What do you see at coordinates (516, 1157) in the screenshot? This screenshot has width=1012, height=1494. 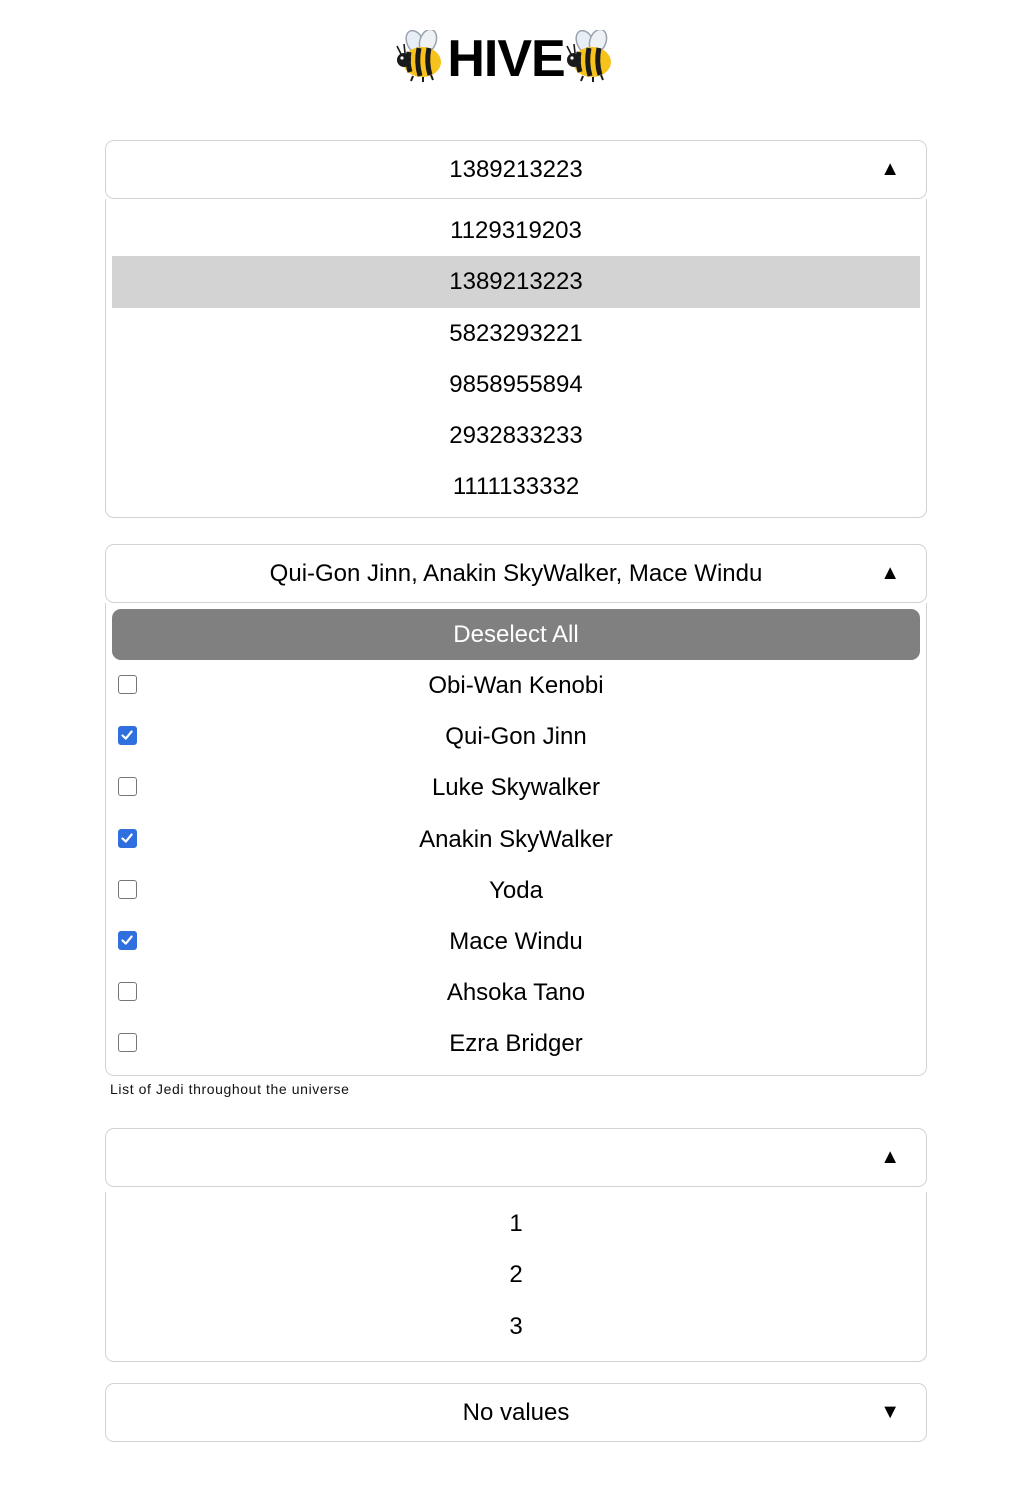 I see `small-dropdown-toggle: ▲` at bounding box center [516, 1157].